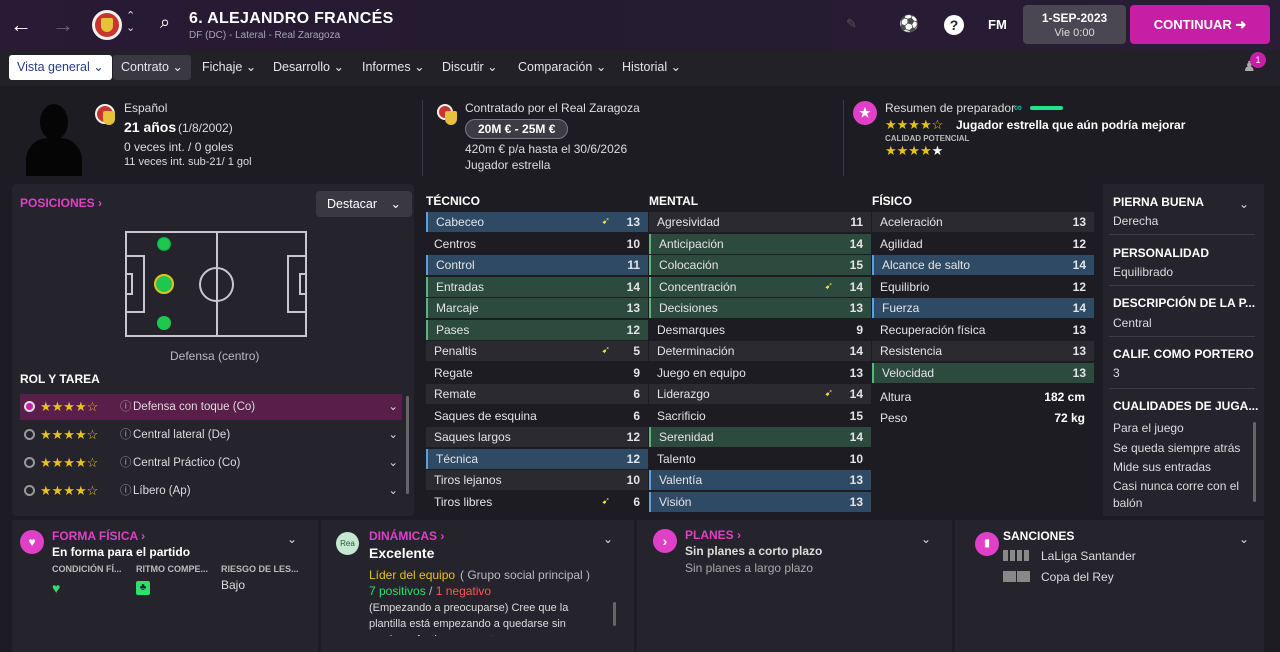 The image size is (1280, 652). Describe the element at coordinates (32, 542) in the screenshot. I see `heart-icon: ♥` at that location.